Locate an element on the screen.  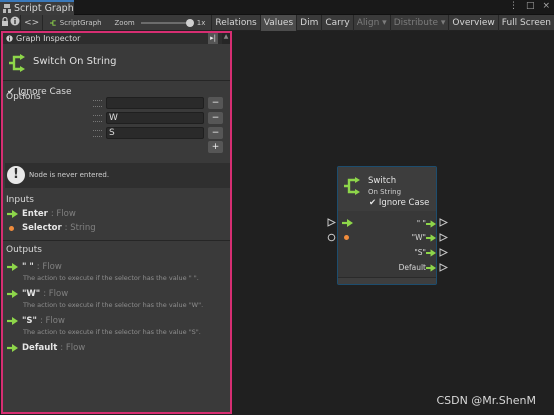
close-icon: × is located at coordinates (546, 6).